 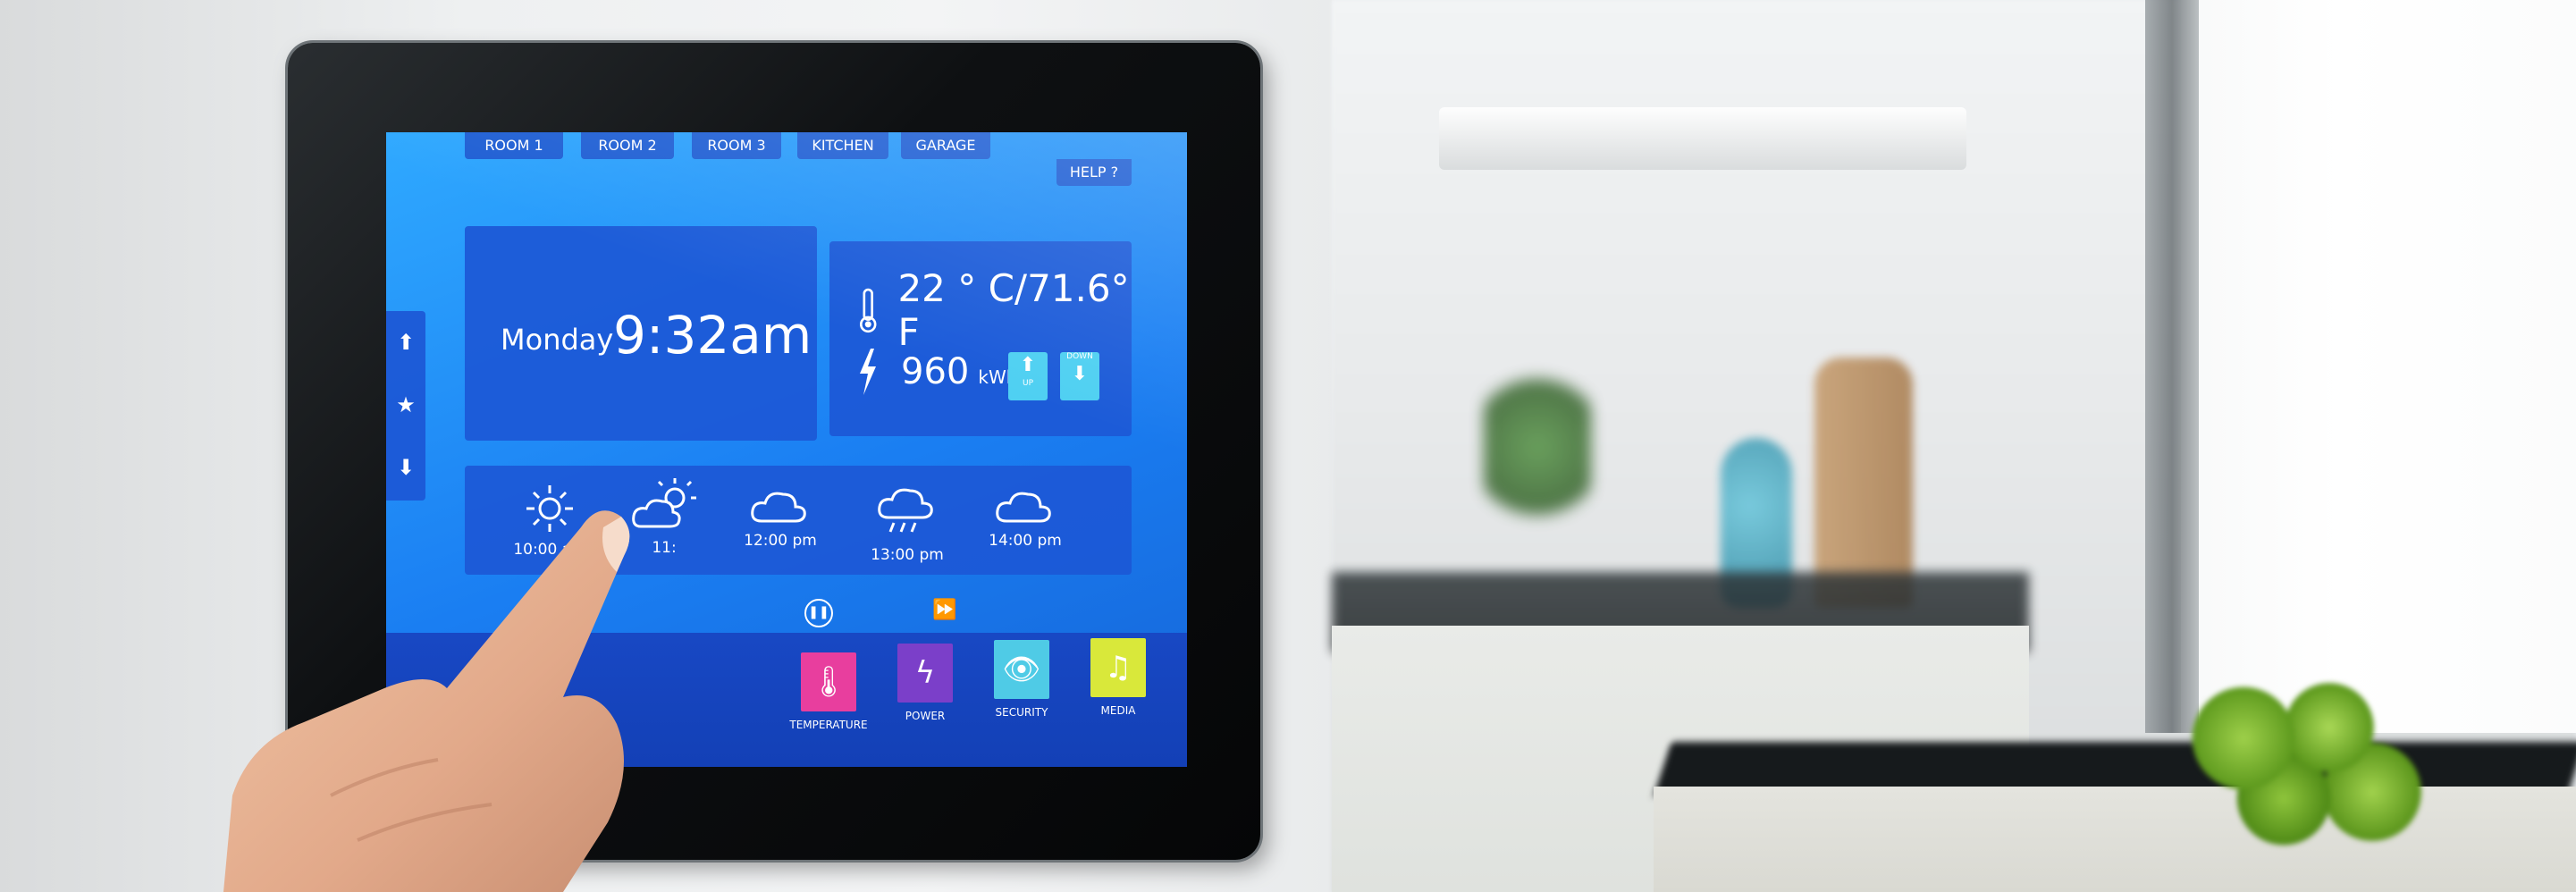 What do you see at coordinates (1703, 138) in the screenshot?
I see `kitchen-shelf` at bounding box center [1703, 138].